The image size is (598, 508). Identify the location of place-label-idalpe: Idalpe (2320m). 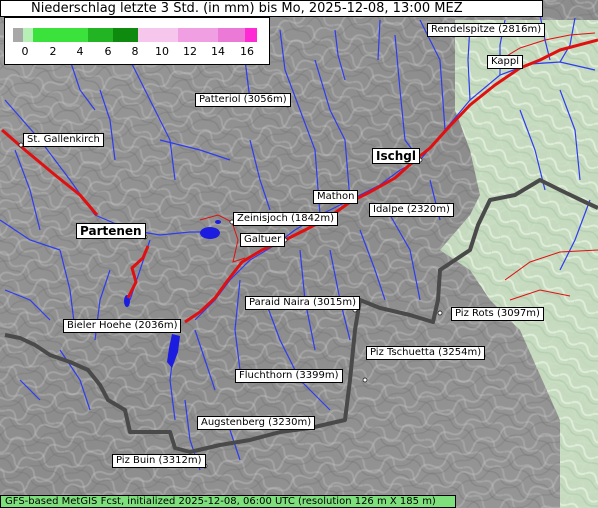
(411, 210).